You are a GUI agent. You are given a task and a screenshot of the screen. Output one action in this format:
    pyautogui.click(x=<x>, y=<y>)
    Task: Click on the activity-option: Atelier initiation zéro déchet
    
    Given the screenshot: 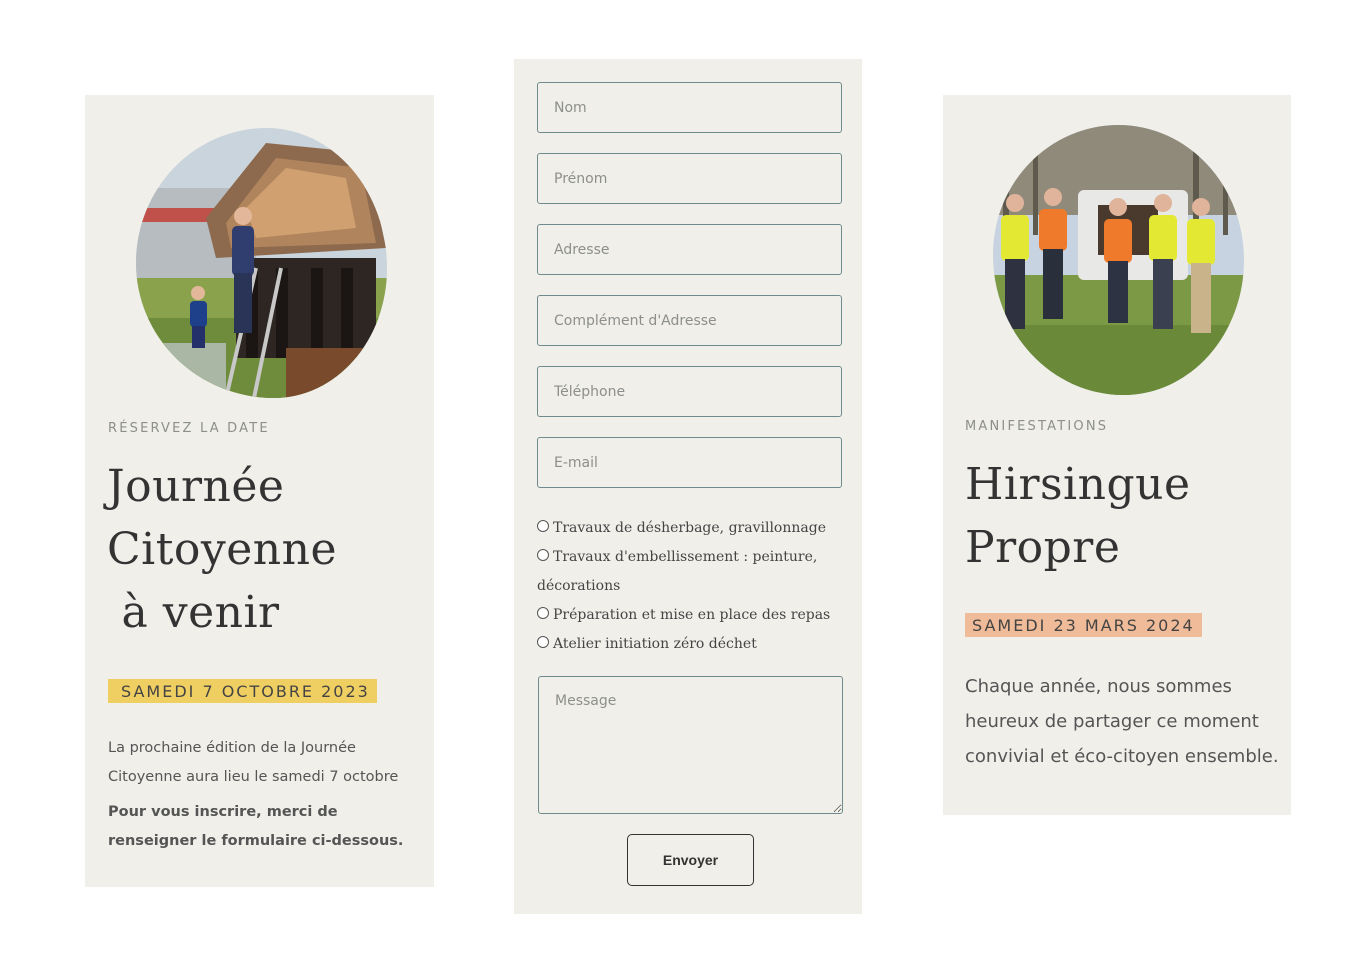 What is the action you would take?
    pyautogui.click(x=687, y=644)
    